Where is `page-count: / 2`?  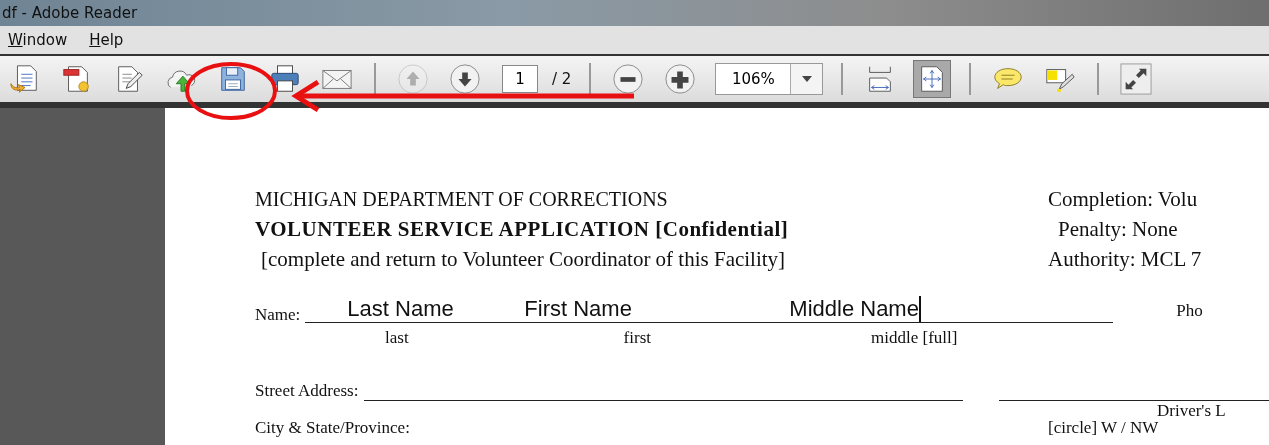 page-count: / 2 is located at coordinates (562, 79).